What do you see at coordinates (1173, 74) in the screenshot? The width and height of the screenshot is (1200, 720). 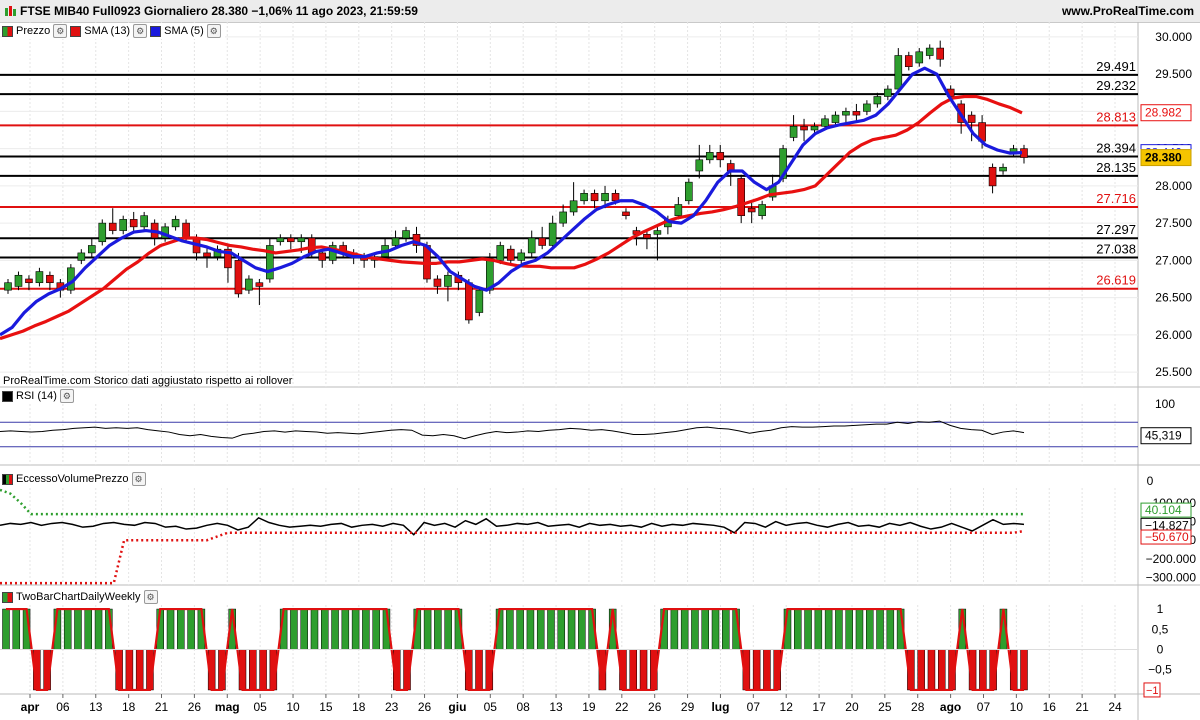 I see `y-tick-label: 29.500` at bounding box center [1173, 74].